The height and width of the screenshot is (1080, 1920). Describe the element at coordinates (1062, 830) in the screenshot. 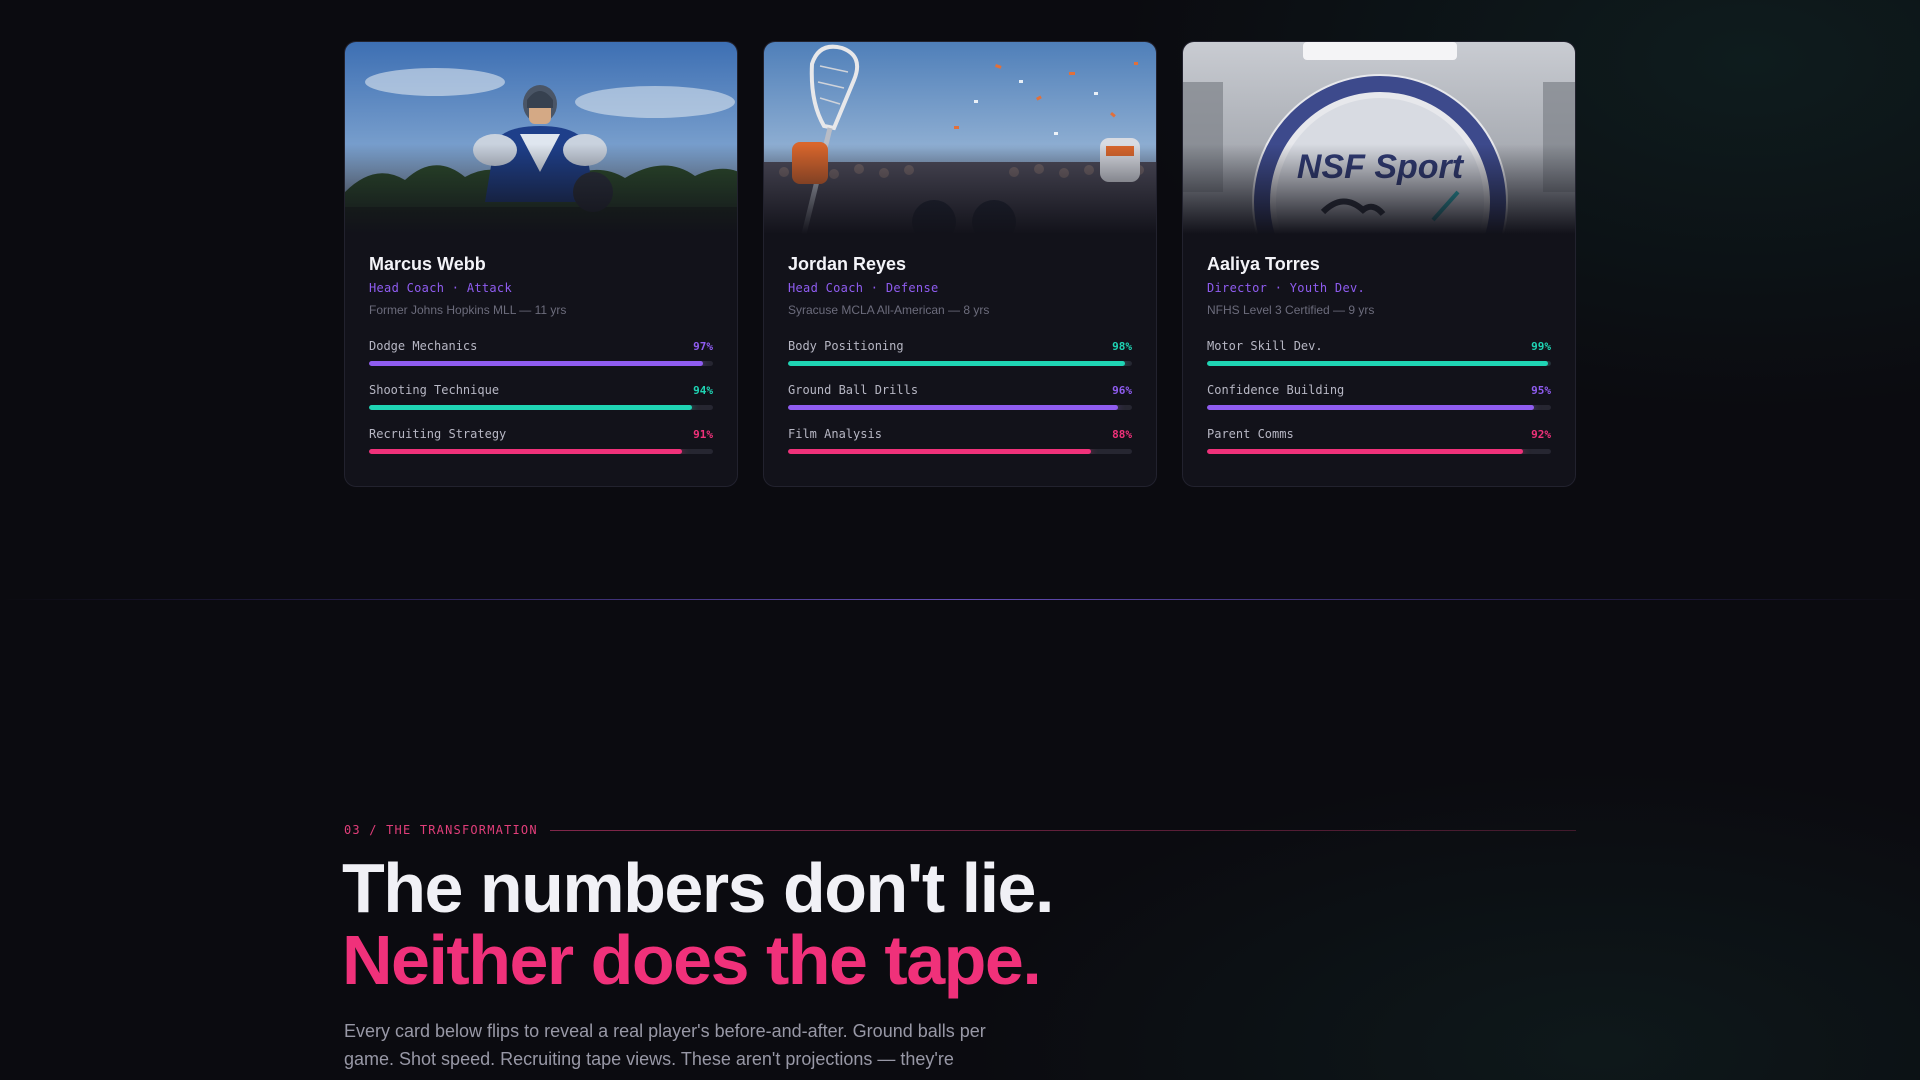

I see `section-label-rule` at that location.